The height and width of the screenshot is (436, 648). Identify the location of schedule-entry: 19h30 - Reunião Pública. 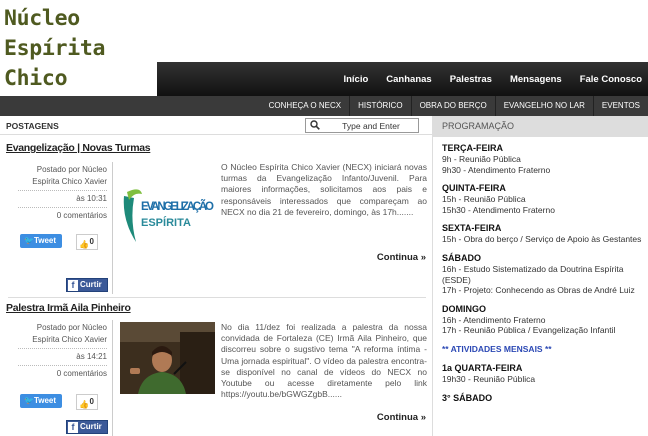
(489, 378).